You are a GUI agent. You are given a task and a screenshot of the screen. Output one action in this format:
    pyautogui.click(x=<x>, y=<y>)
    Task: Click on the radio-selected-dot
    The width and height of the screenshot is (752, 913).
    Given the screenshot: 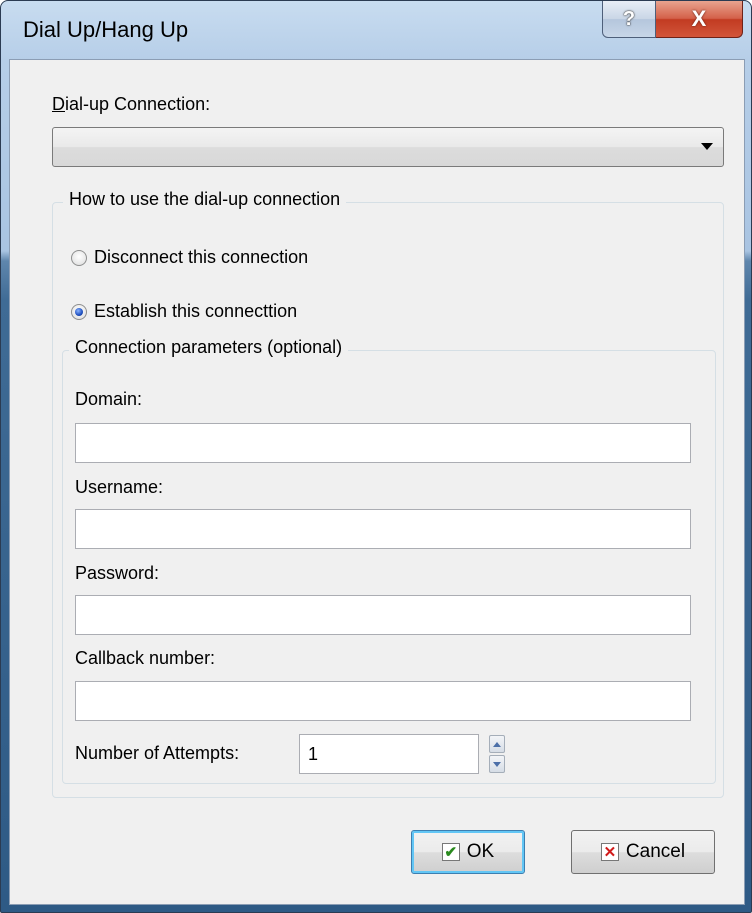 What is the action you would take?
    pyautogui.click(x=79, y=311)
    